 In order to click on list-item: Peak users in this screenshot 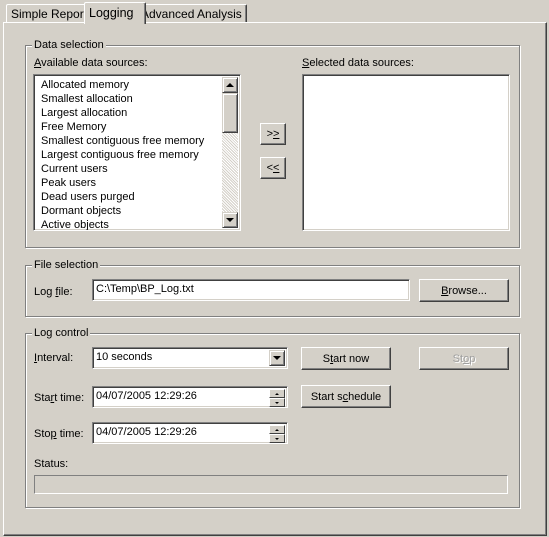, I will do `click(129, 183)`.